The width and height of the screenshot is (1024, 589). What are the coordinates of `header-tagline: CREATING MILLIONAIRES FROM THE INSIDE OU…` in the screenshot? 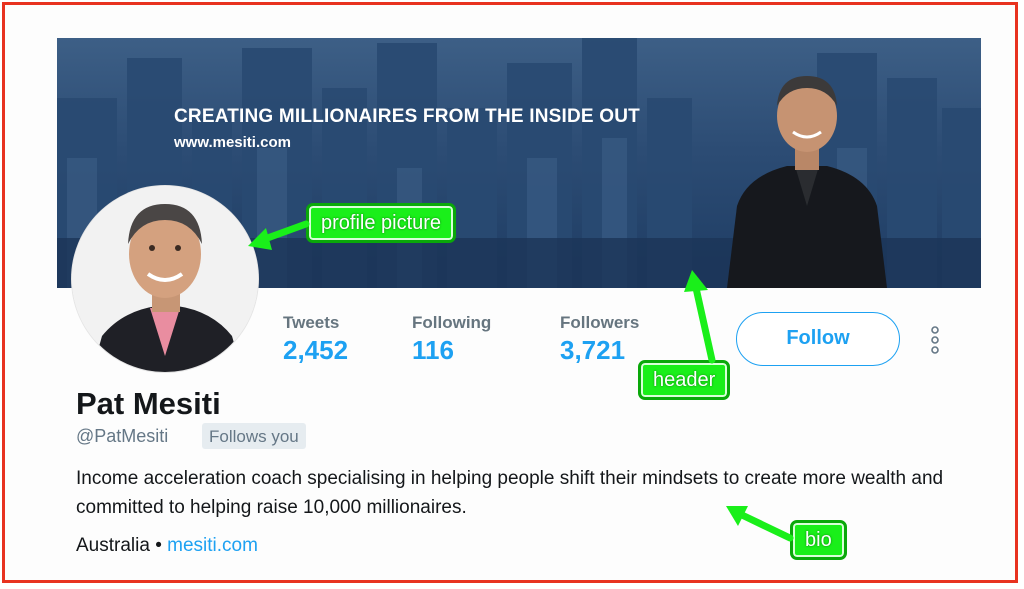 It's located at (407, 116).